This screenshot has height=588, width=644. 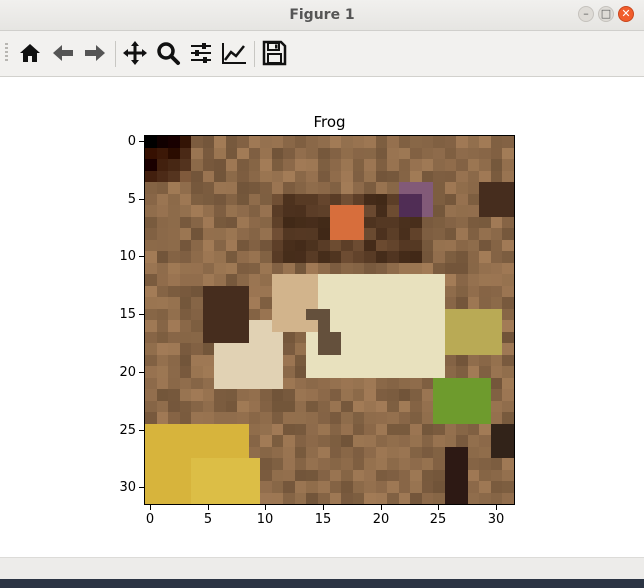 I want to click on back-button, so click(x=63, y=53).